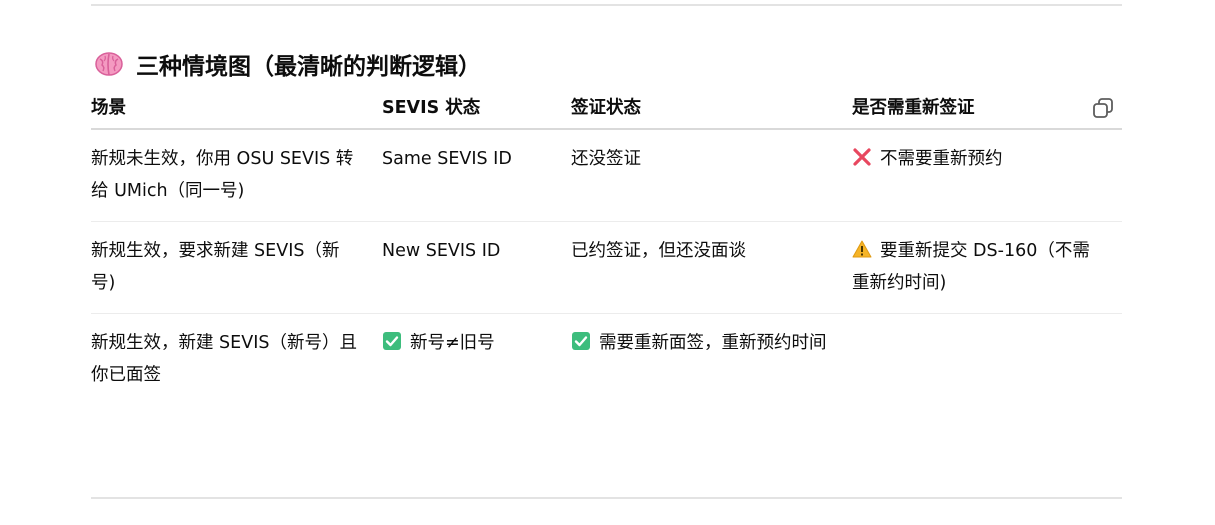  I want to click on cell-resign-text: 不需要重新预约, so click(941, 159).